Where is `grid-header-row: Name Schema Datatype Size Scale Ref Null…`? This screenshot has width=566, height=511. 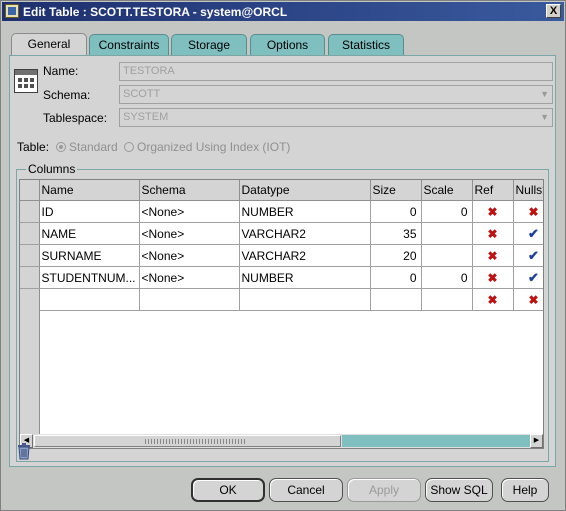 grid-header-row: Name Schema Datatype Size Scale Ref Null… is located at coordinates (281, 190).